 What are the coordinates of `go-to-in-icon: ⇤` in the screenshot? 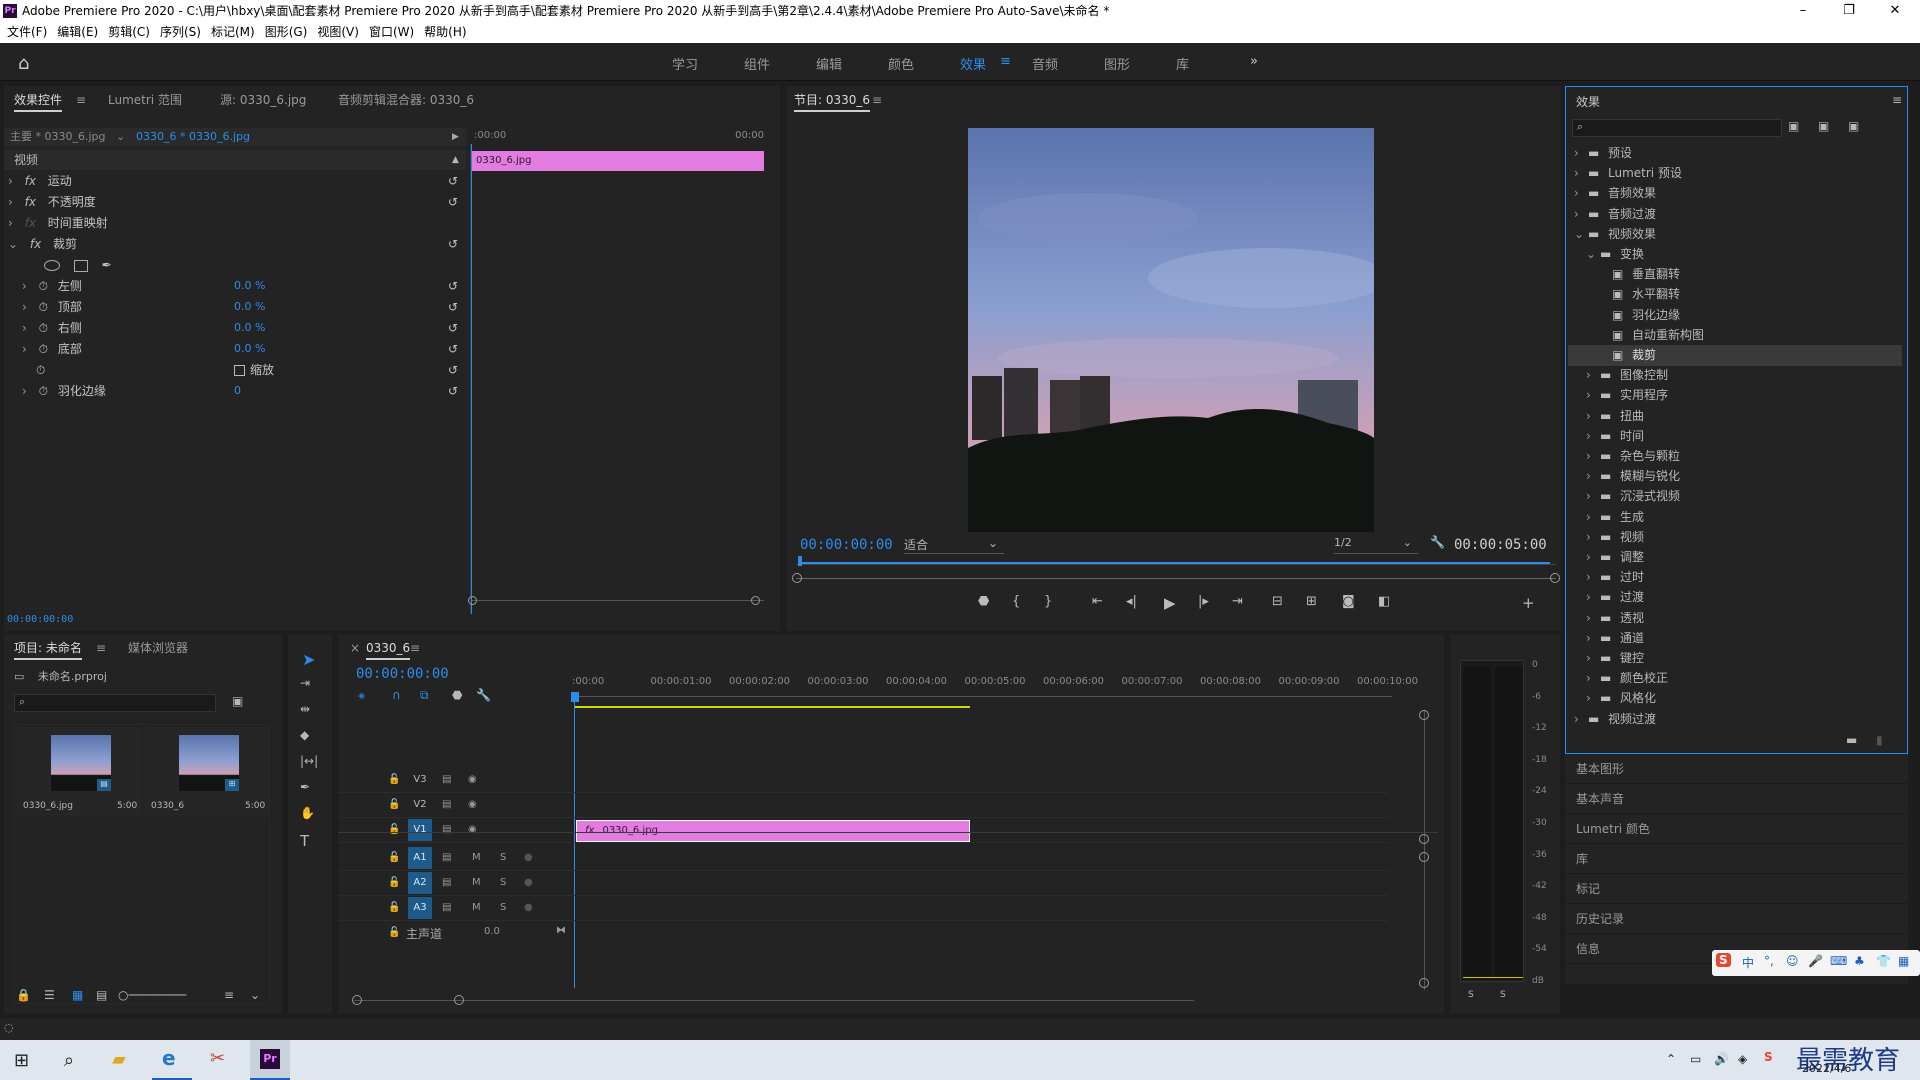 It's located at (1097, 601).